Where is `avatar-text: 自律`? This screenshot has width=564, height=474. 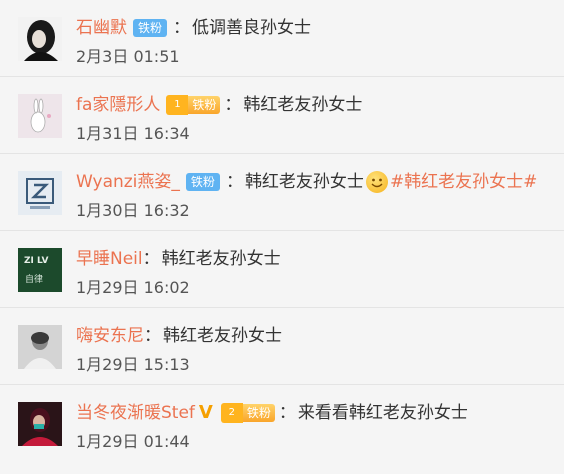 avatar-text: 自律 is located at coordinates (34, 280).